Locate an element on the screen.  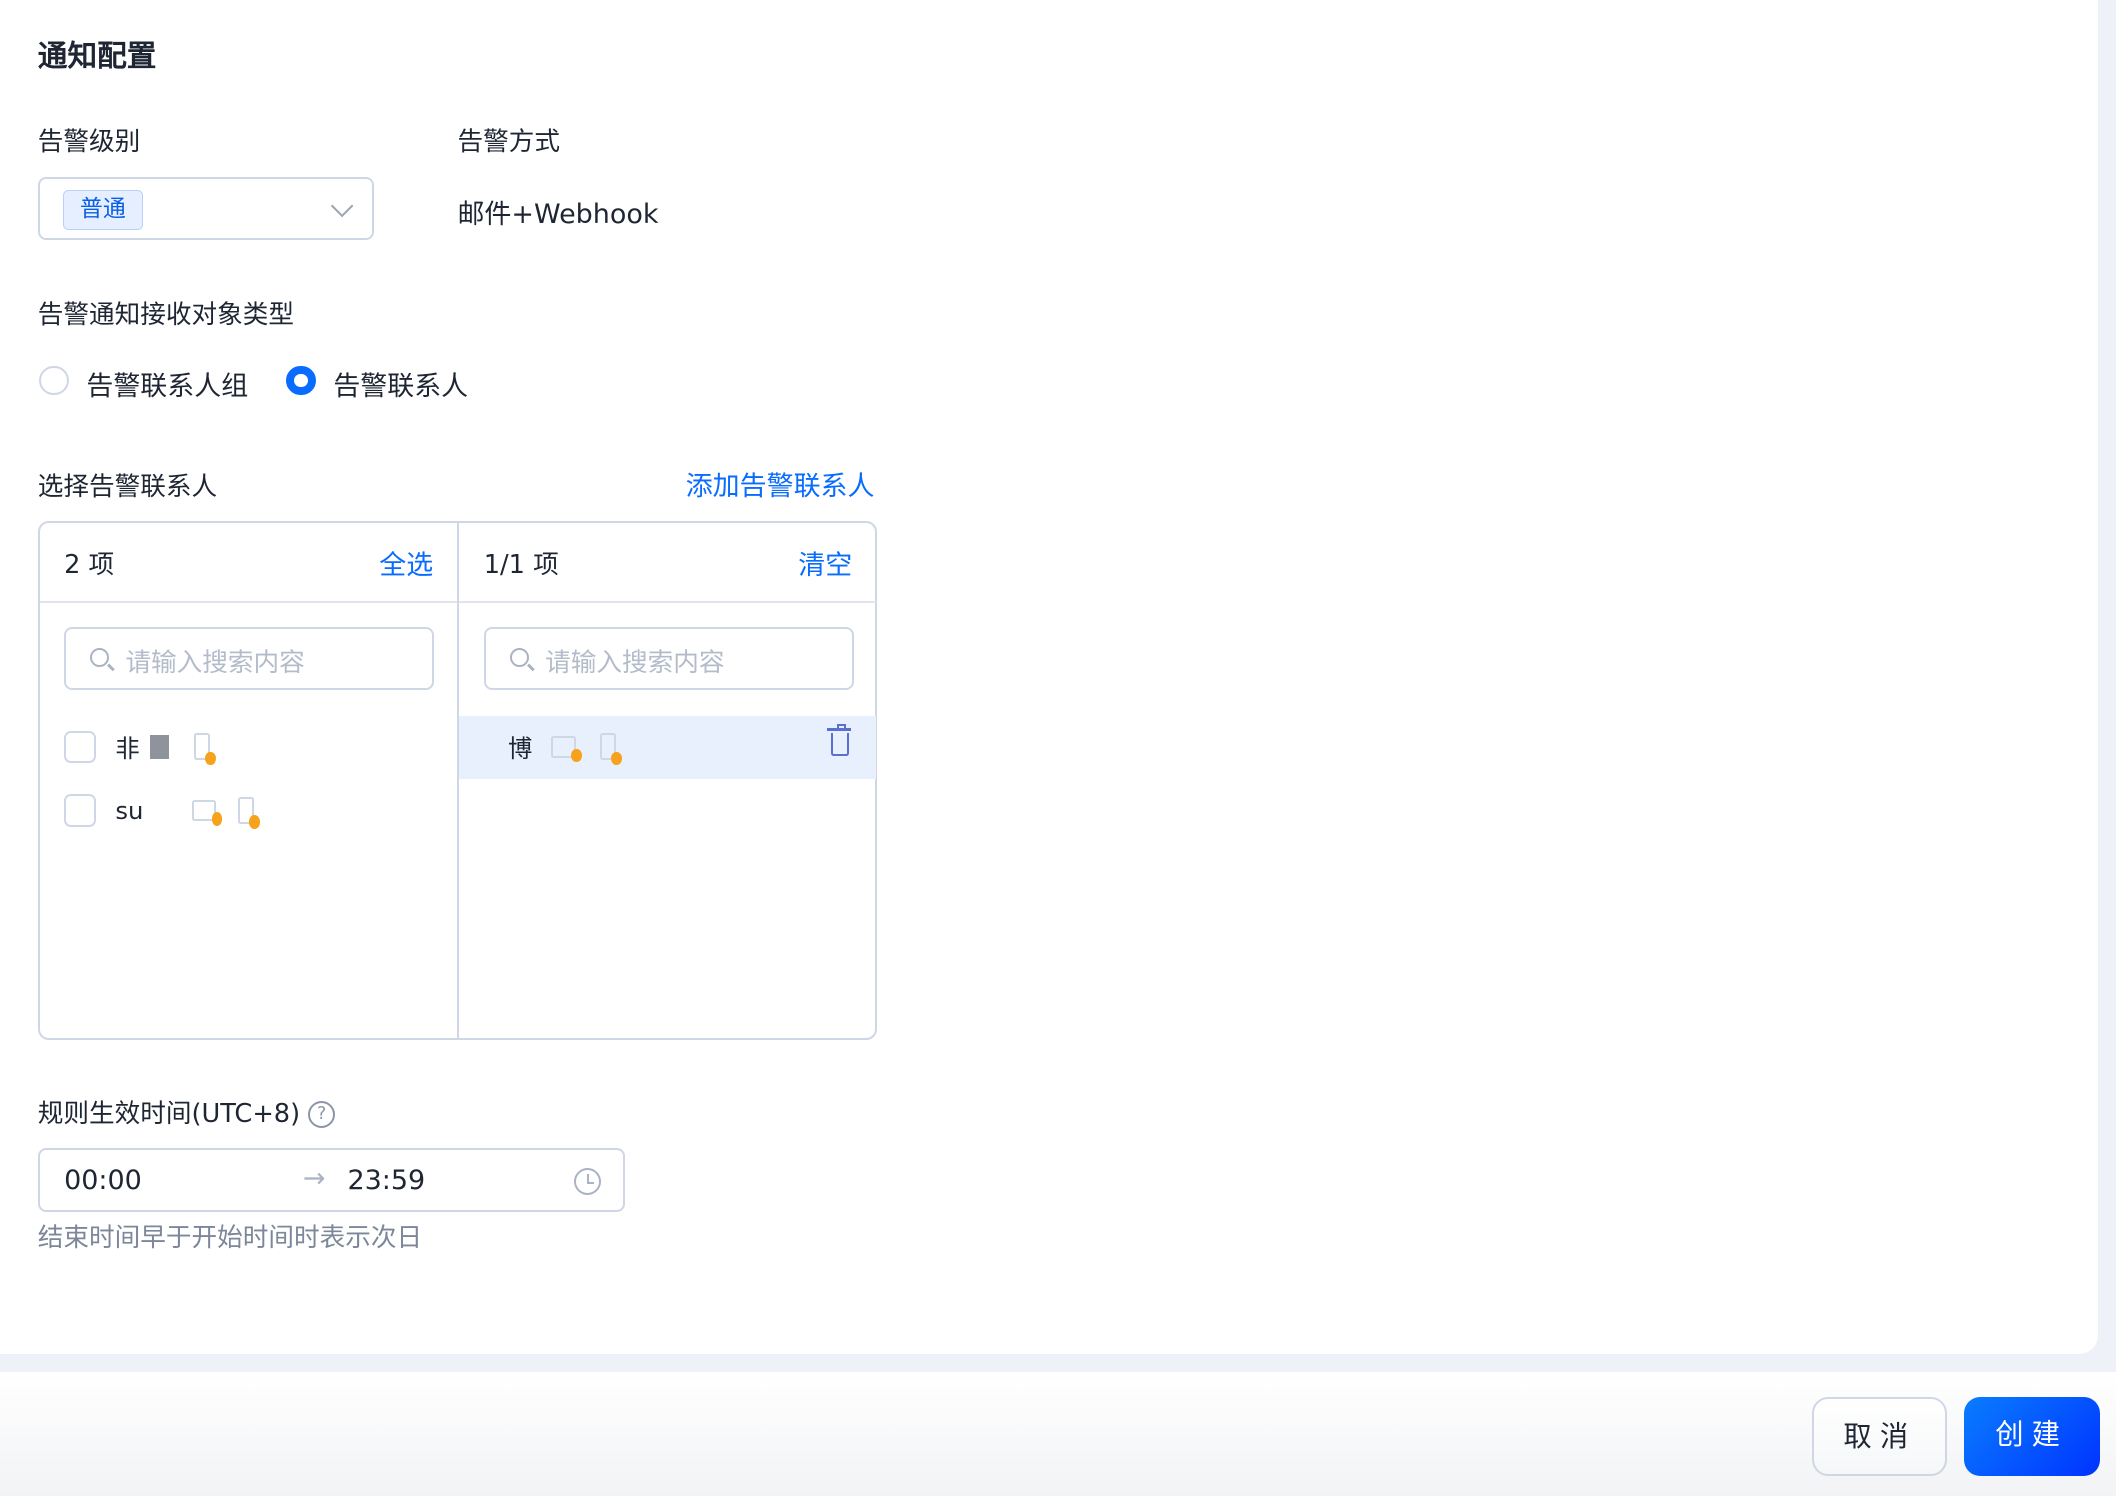
list-item: su is located at coordinates (162, 811).